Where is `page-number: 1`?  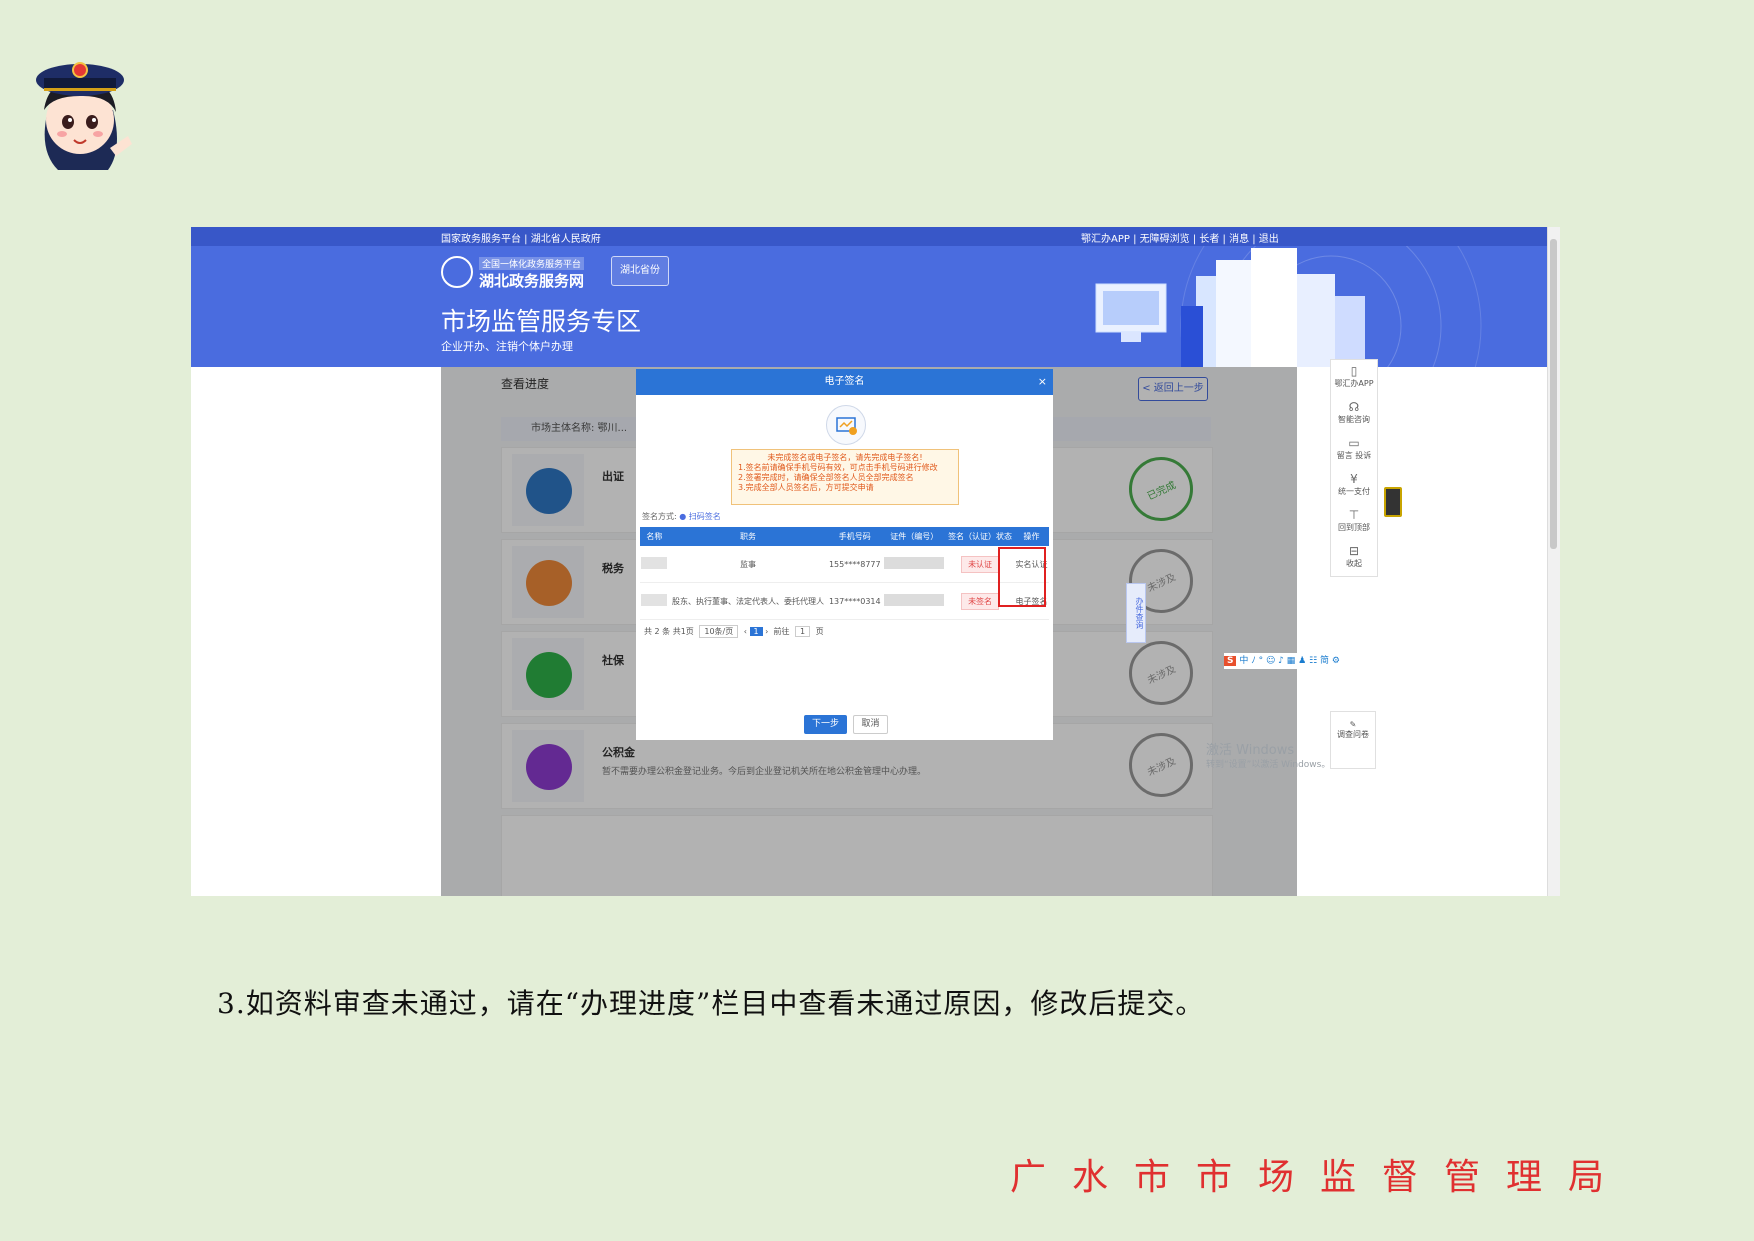 page-number: 1 is located at coordinates (756, 631).